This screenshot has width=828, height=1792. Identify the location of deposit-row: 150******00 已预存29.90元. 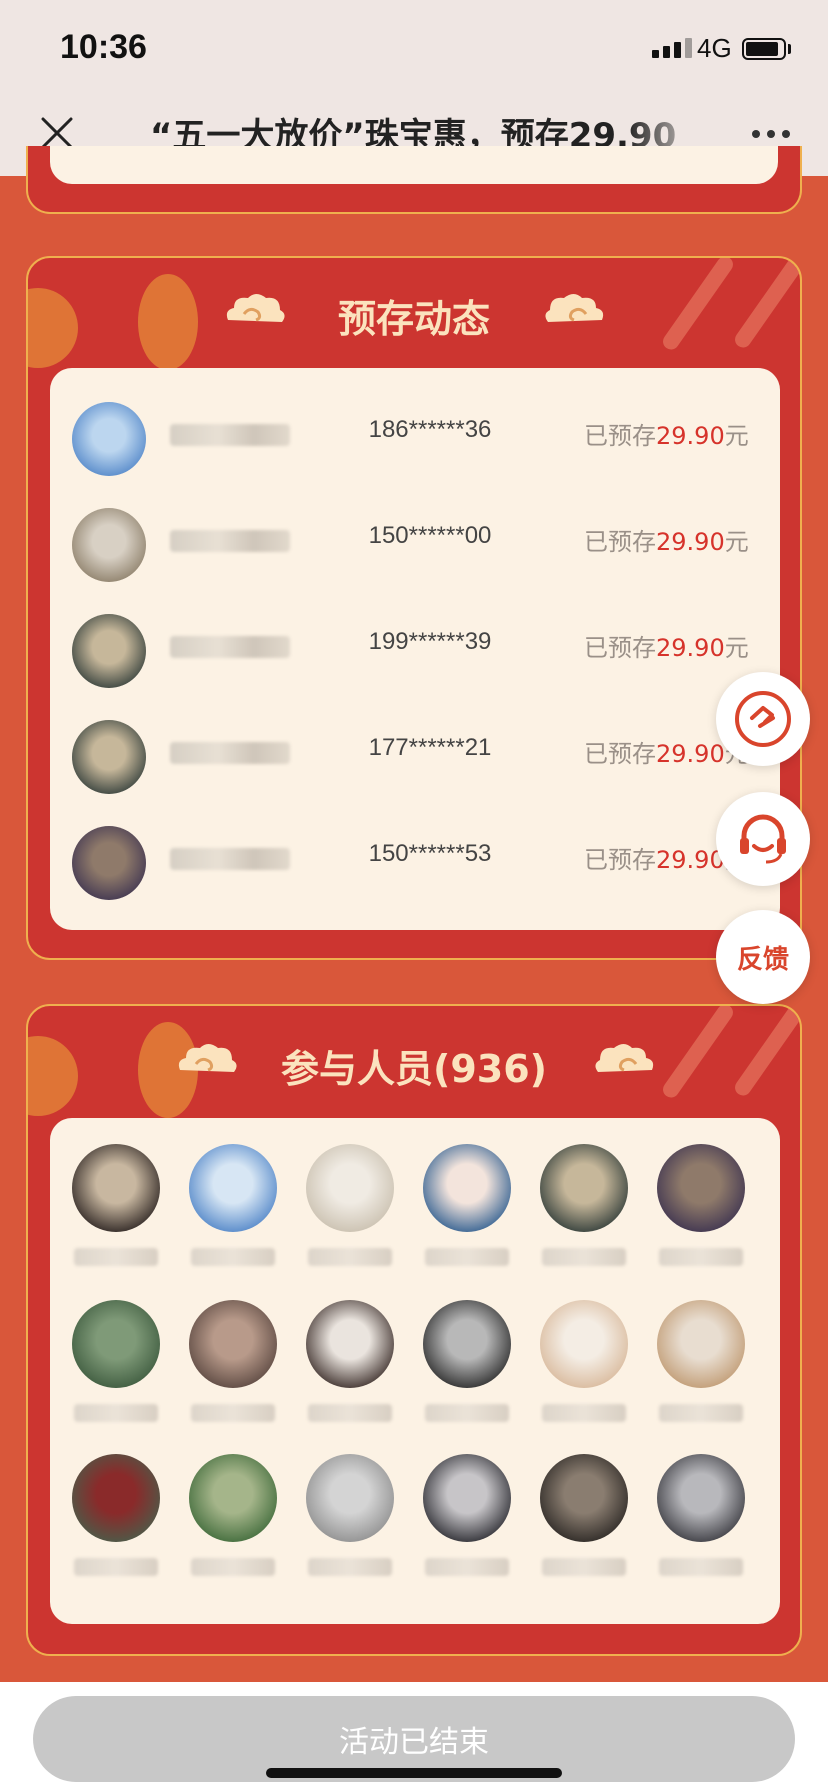
(415, 545).